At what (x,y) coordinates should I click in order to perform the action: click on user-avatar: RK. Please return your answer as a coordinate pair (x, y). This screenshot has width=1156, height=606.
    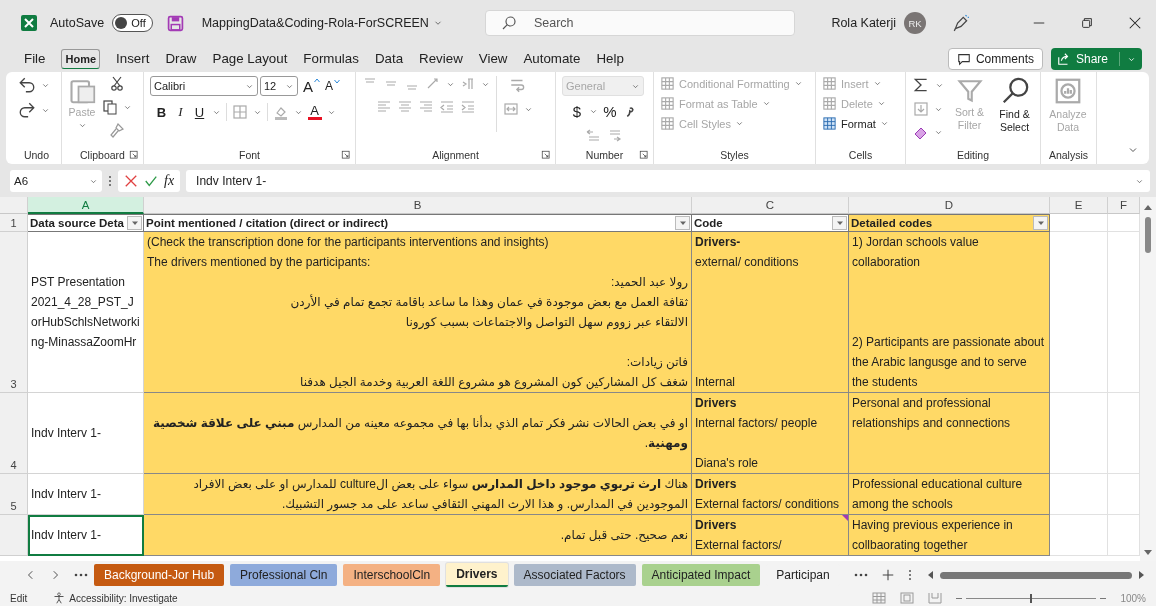
    Looking at the image, I should click on (915, 23).